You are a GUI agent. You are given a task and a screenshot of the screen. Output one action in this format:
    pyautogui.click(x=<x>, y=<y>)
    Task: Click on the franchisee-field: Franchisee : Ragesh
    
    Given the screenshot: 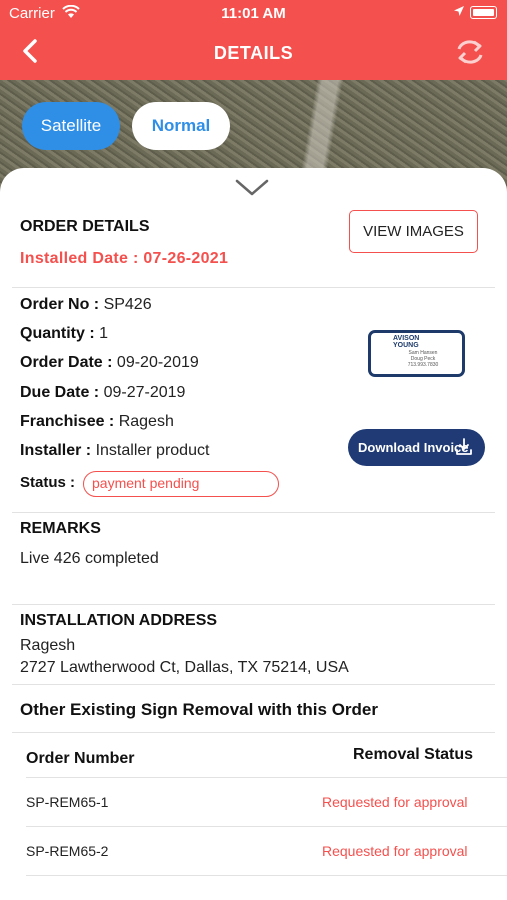 What is the action you would take?
    pyautogui.click(x=97, y=422)
    